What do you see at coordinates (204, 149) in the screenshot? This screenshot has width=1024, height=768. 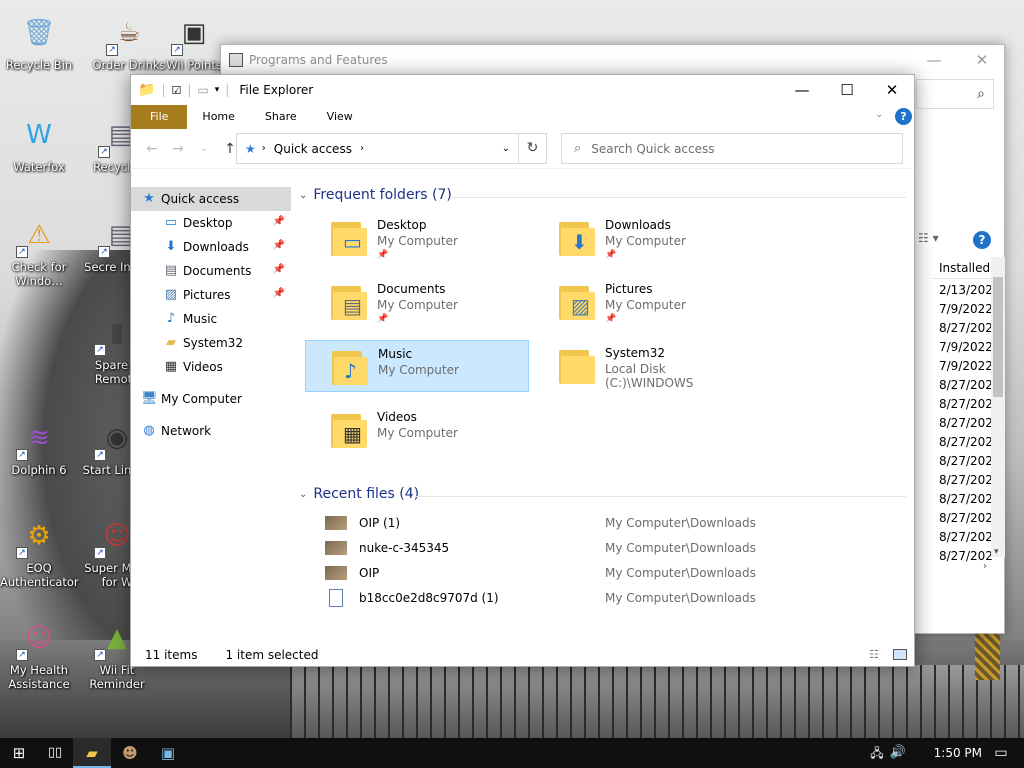 I see `recent-locations-chevron-icon: ⌄` at bounding box center [204, 149].